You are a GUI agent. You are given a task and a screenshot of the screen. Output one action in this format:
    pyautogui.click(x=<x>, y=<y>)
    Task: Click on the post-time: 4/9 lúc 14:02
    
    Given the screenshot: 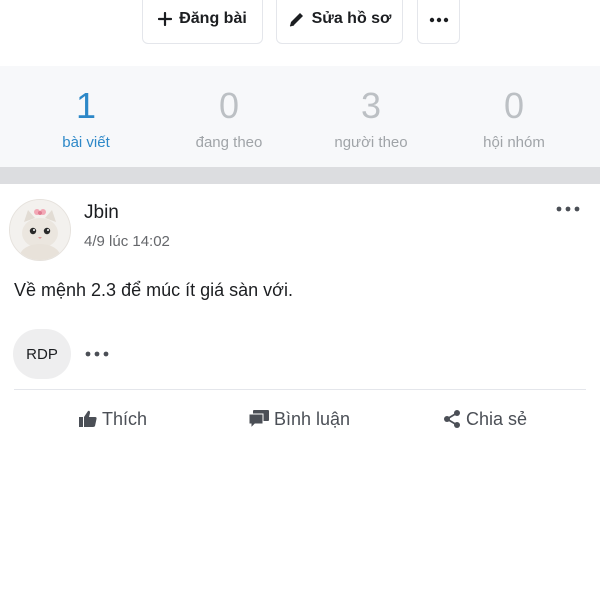 What is the action you would take?
    pyautogui.click(x=127, y=241)
    